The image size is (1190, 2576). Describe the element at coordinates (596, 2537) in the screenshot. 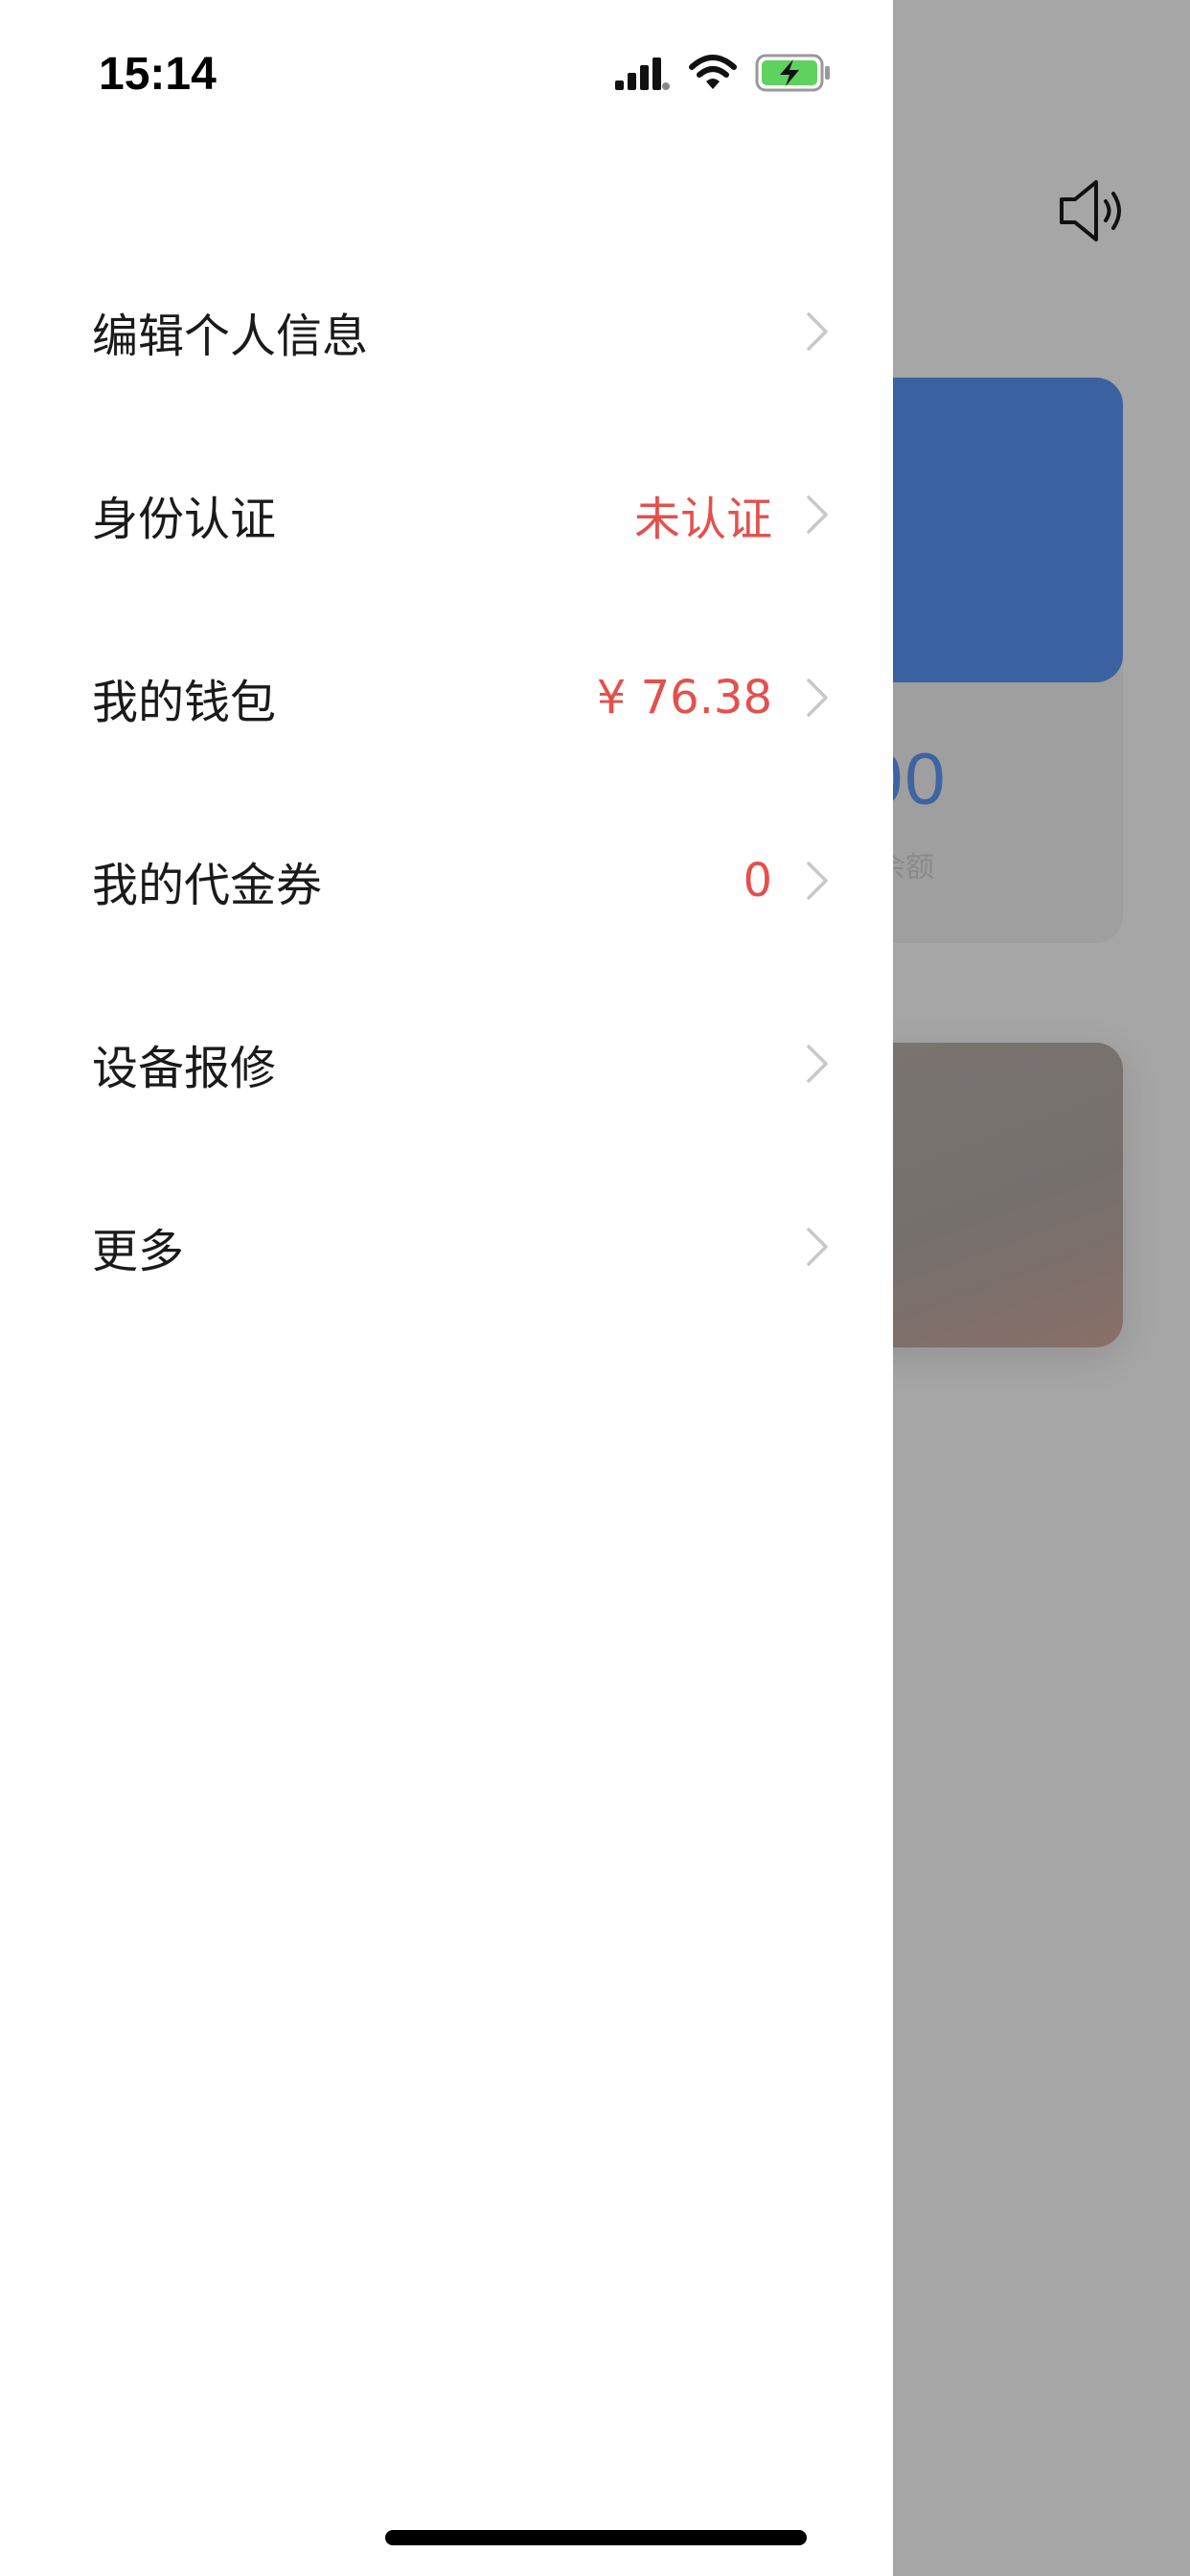

I see `home-indicator` at that location.